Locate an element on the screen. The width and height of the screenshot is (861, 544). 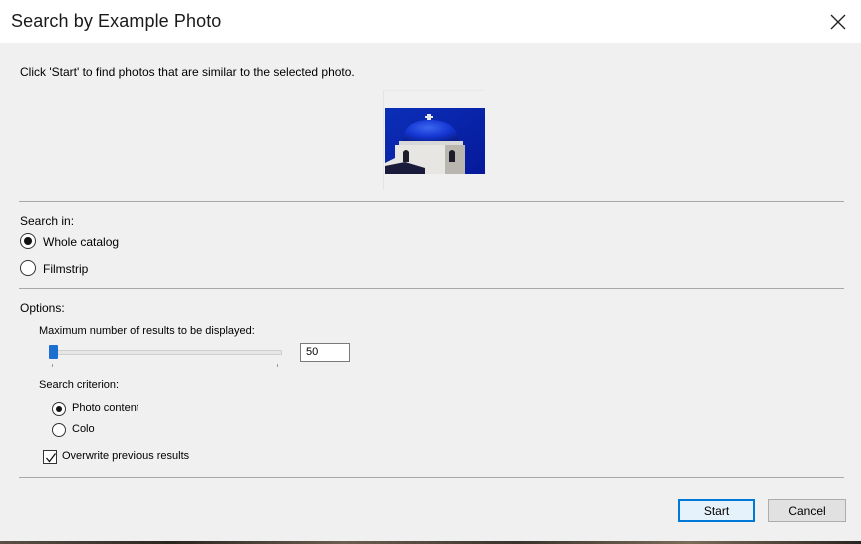
search-criterion-label: Search criterion: is located at coordinates (79, 385).